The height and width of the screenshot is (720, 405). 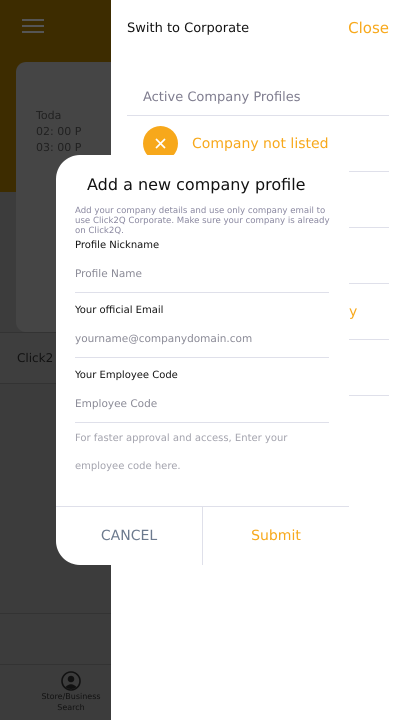 What do you see at coordinates (275, 536) in the screenshot?
I see `submit-button: Submit` at bounding box center [275, 536].